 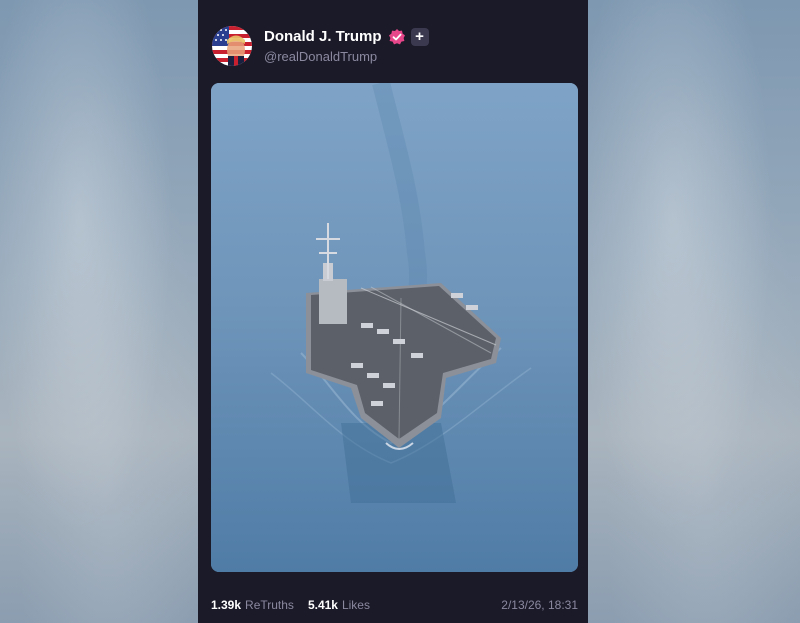 What do you see at coordinates (346, 56) in the screenshot?
I see `author-handle: @realDonaldTrump` at bounding box center [346, 56].